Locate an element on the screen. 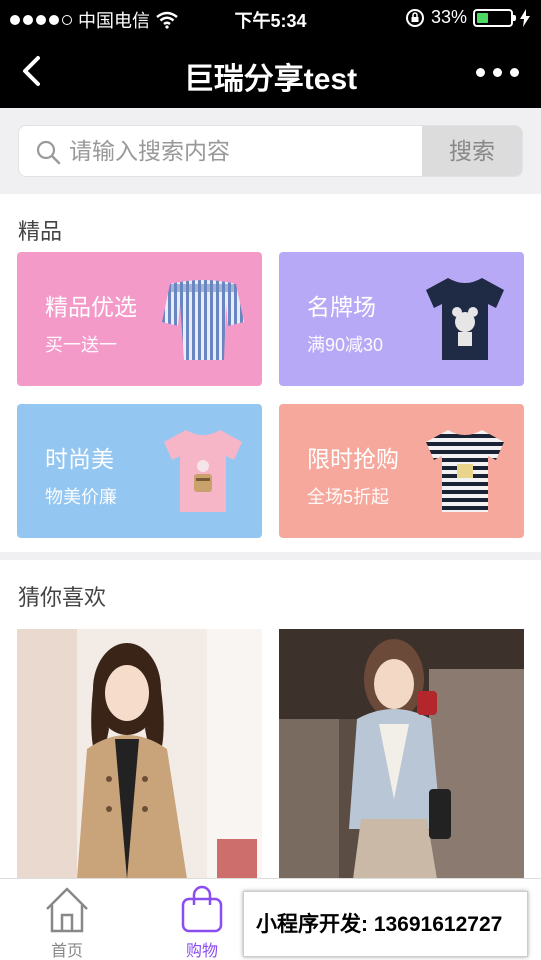  tab-shopping: 购物 is located at coordinates (202, 922).